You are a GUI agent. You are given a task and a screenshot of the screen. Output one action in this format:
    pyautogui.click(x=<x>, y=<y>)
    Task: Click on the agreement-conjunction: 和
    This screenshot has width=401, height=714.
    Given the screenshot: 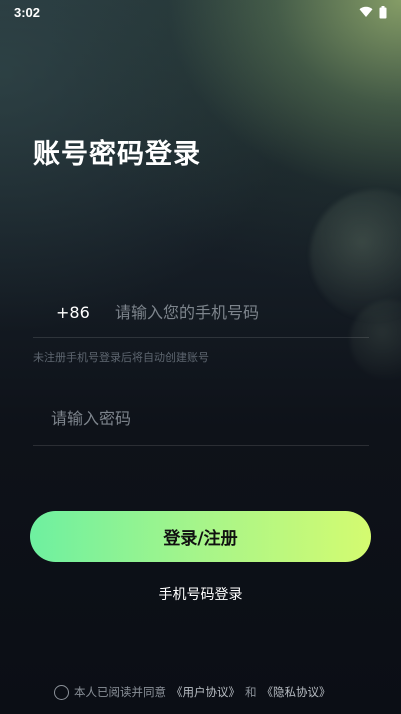 What is the action you would take?
    pyautogui.click(x=251, y=692)
    